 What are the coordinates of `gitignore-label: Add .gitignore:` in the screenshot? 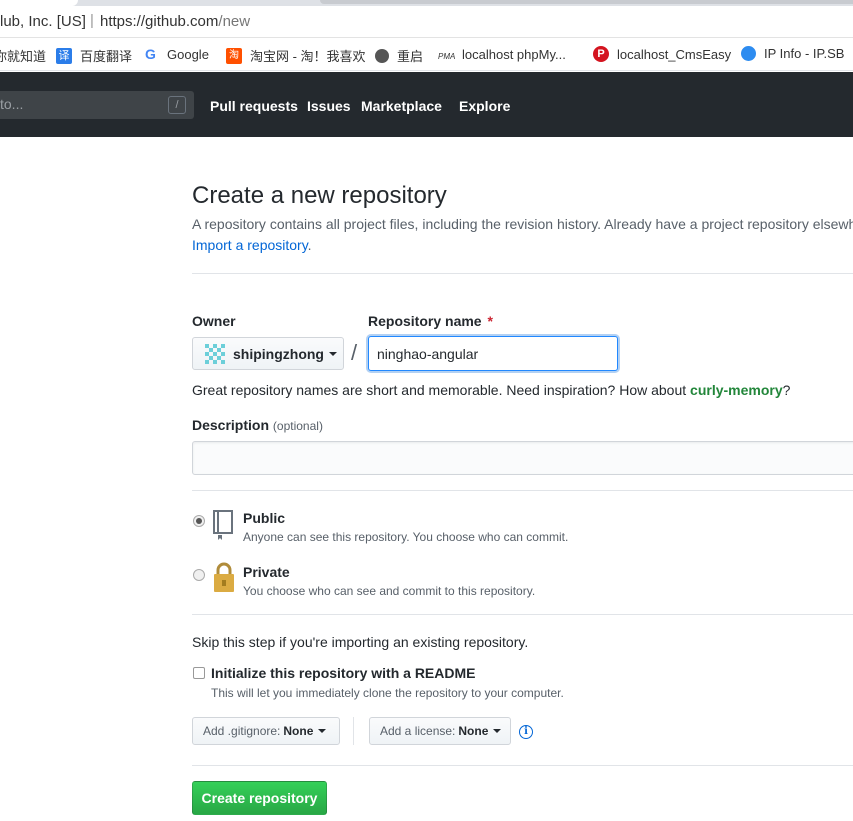 It's located at (242, 731).